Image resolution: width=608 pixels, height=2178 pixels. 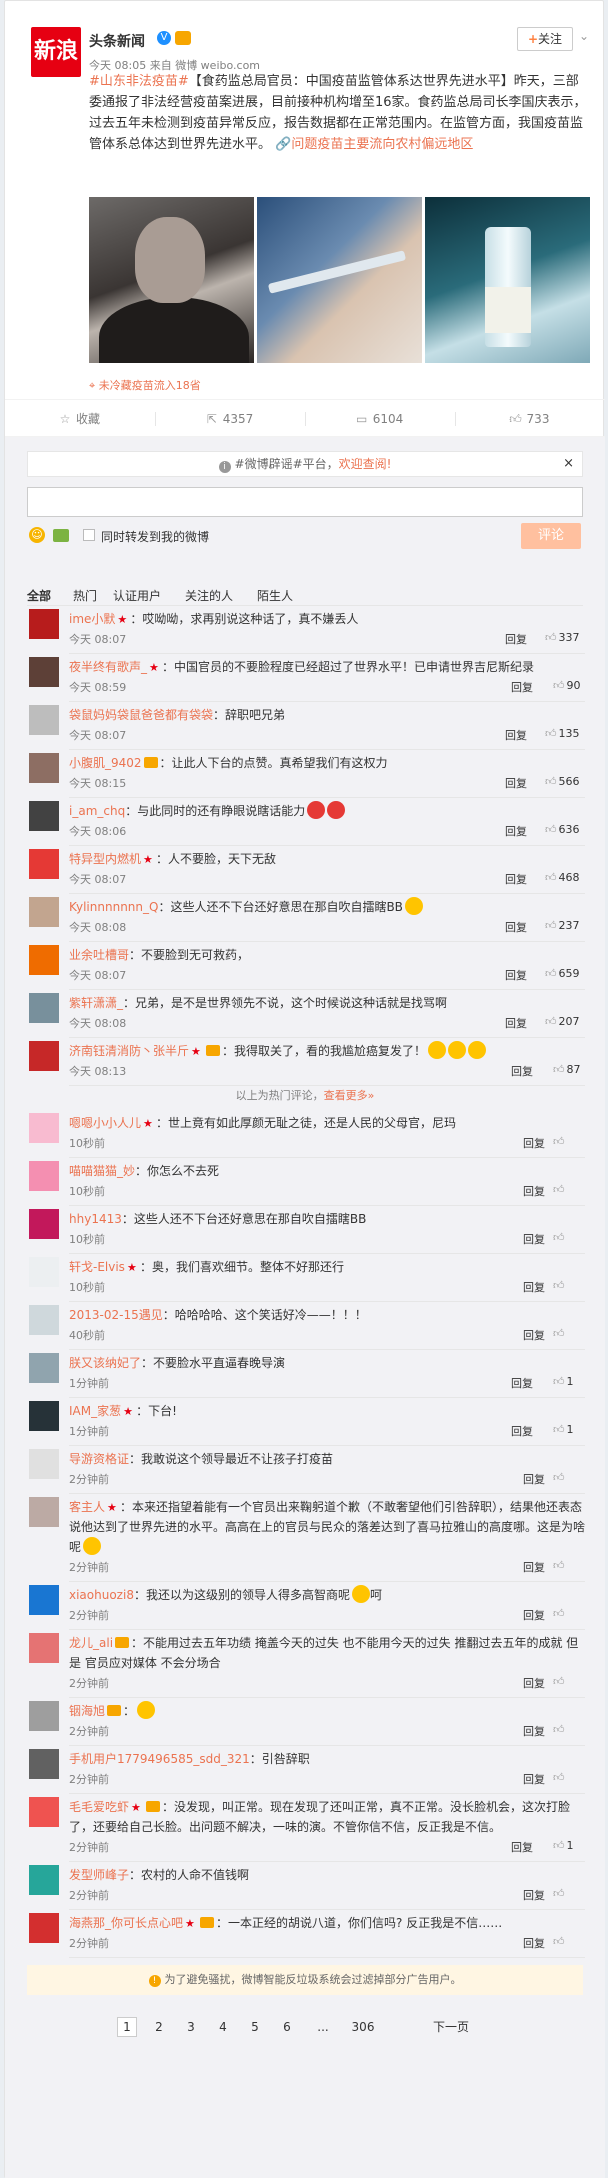 What do you see at coordinates (562, 973) in the screenshot?
I see `like-comment-button: 👍︎ 659` at bounding box center [562, 973].